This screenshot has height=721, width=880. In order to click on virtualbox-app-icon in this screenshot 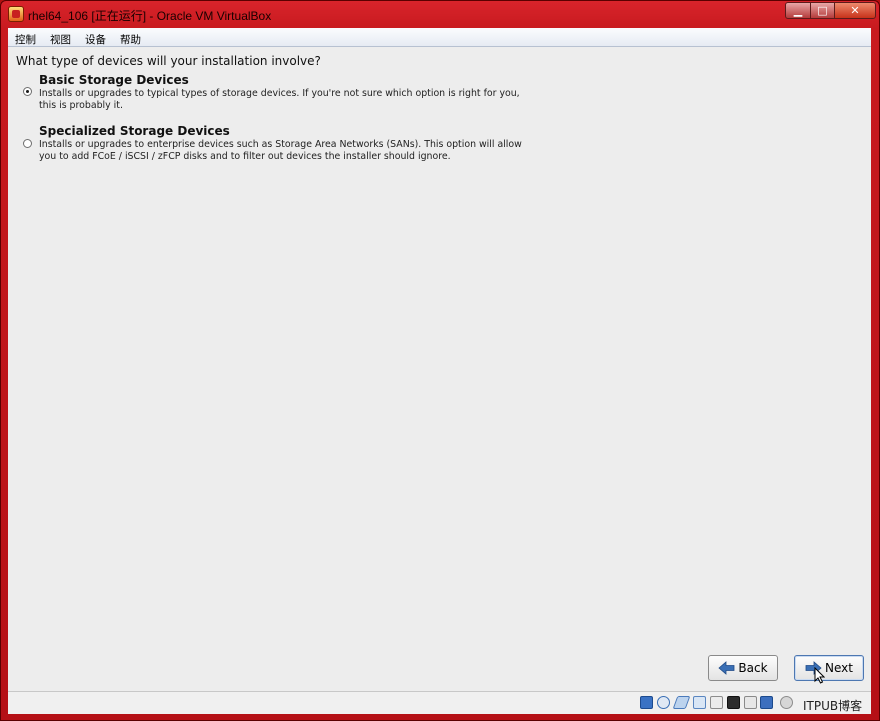, I will do `click(16, 14)`.